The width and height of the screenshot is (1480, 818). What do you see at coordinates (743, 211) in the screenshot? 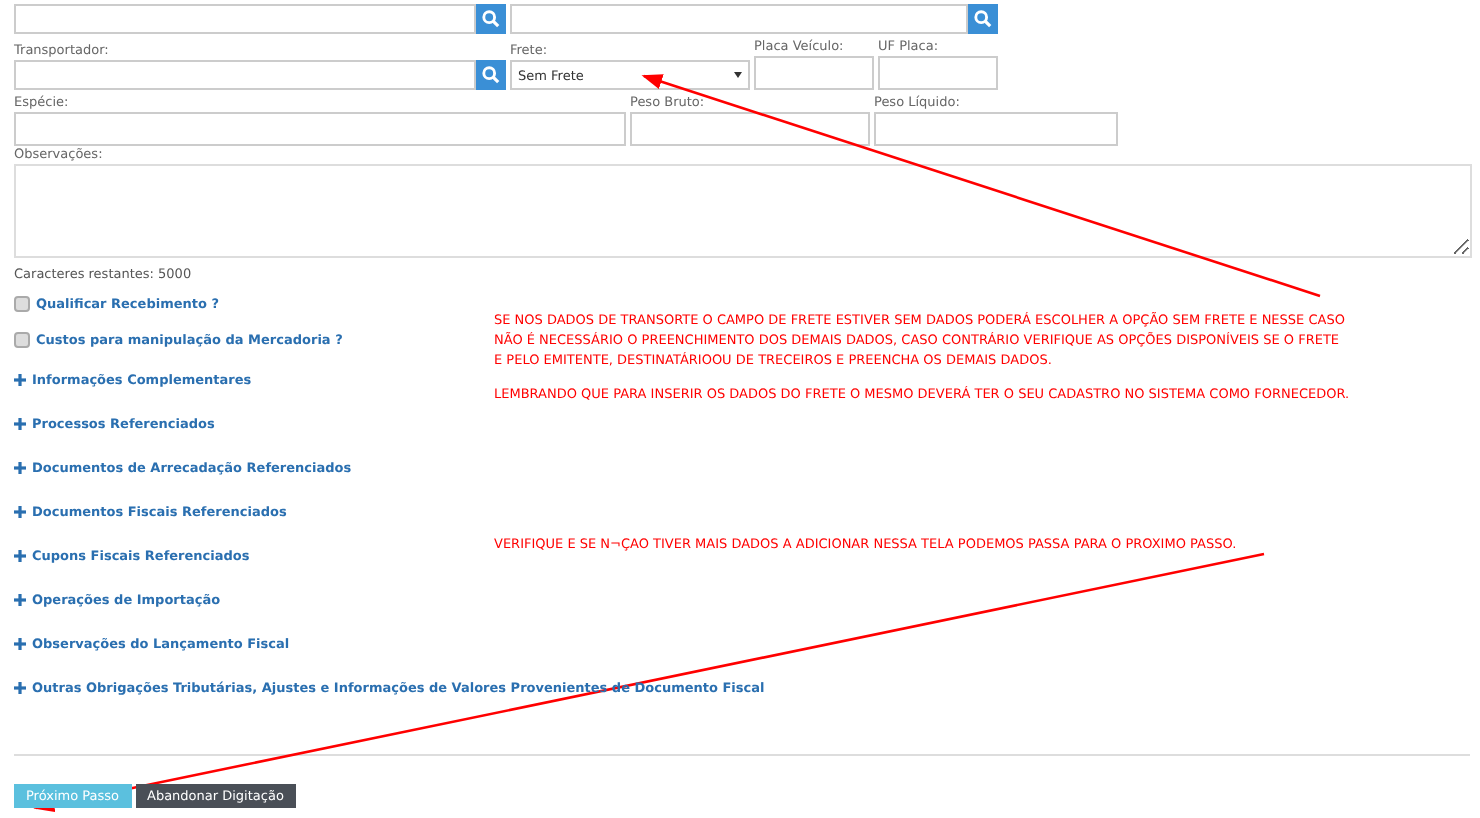
I see `notes-textarea` at bounding box center [743, 211].